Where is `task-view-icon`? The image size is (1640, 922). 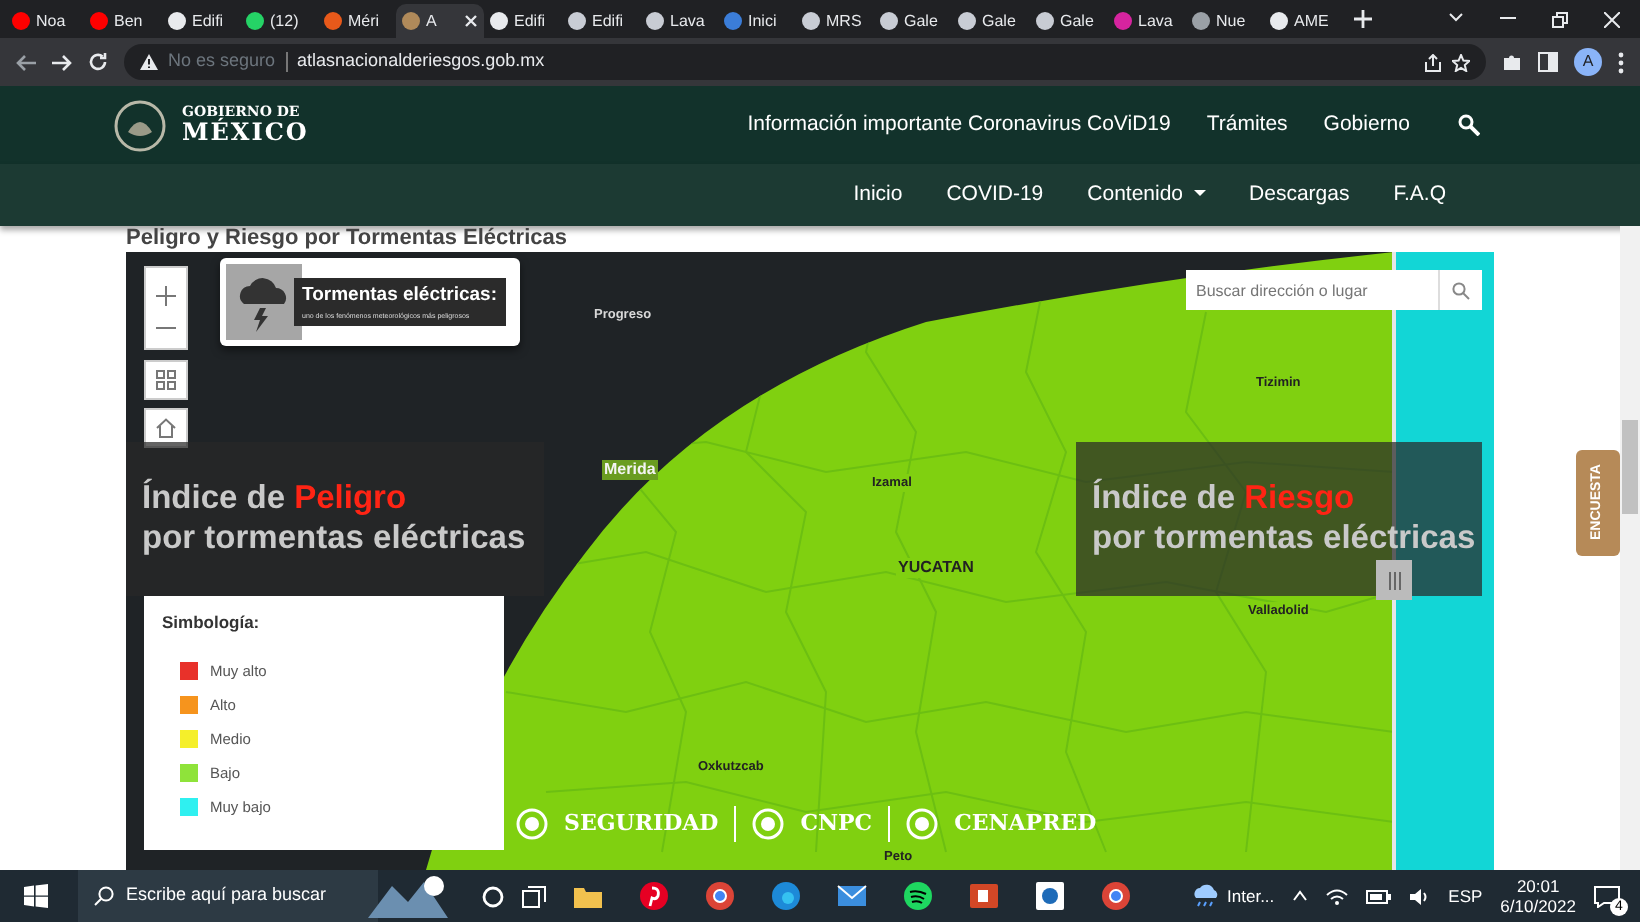
task-view-icon is located at coordinates (534, 896).